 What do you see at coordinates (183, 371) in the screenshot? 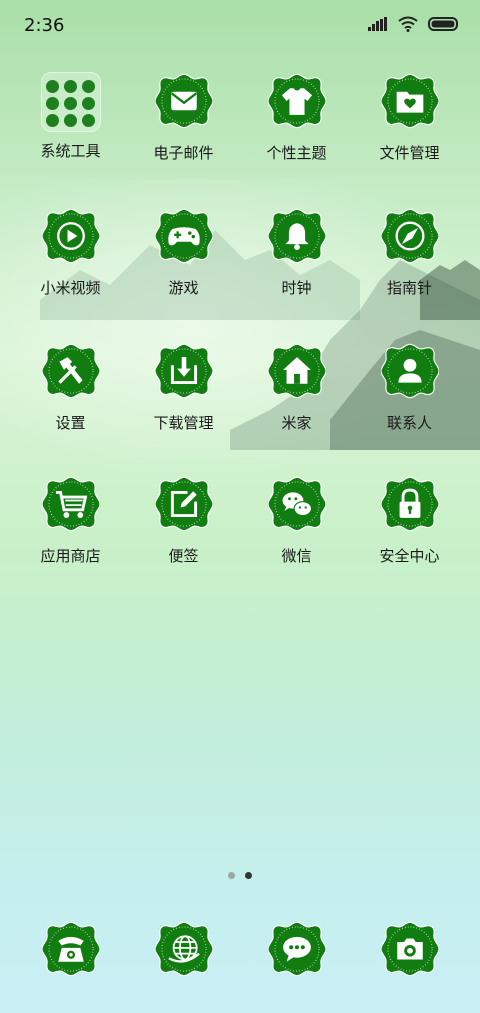
I see `download-icon` at bounding box center [183, 371].